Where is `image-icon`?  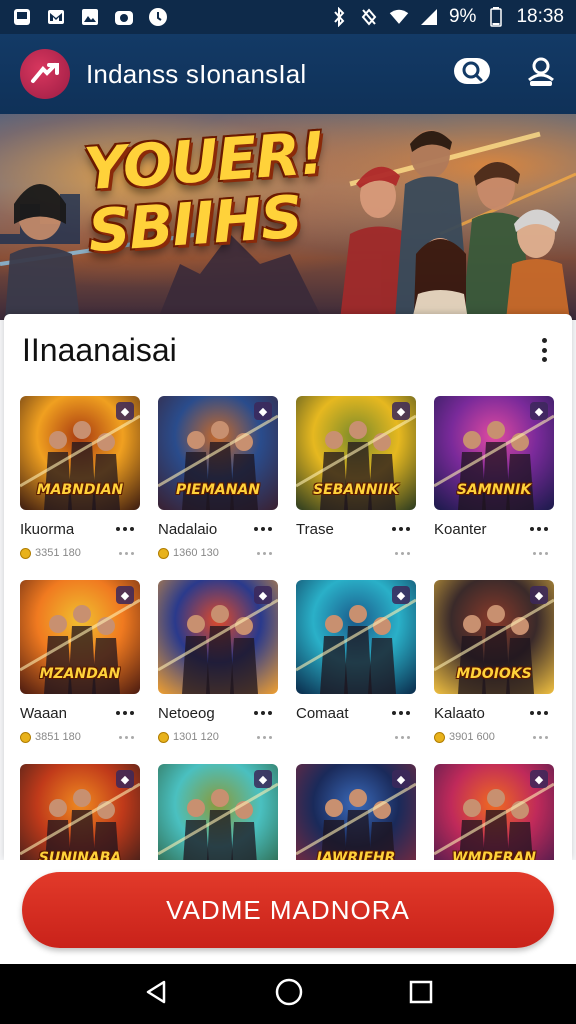 image-icon is located at coordinates (90, 17).